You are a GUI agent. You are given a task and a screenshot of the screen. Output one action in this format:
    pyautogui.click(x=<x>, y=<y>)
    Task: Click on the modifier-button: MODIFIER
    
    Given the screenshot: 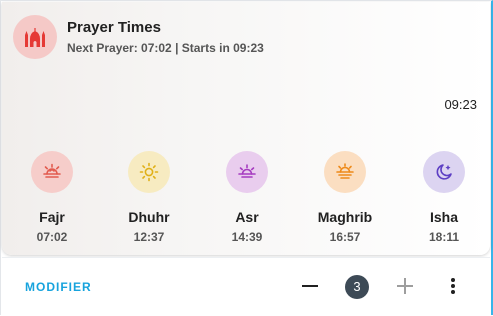 What is the action you would take?
    pyautogui.click(x=58, y=287)
    